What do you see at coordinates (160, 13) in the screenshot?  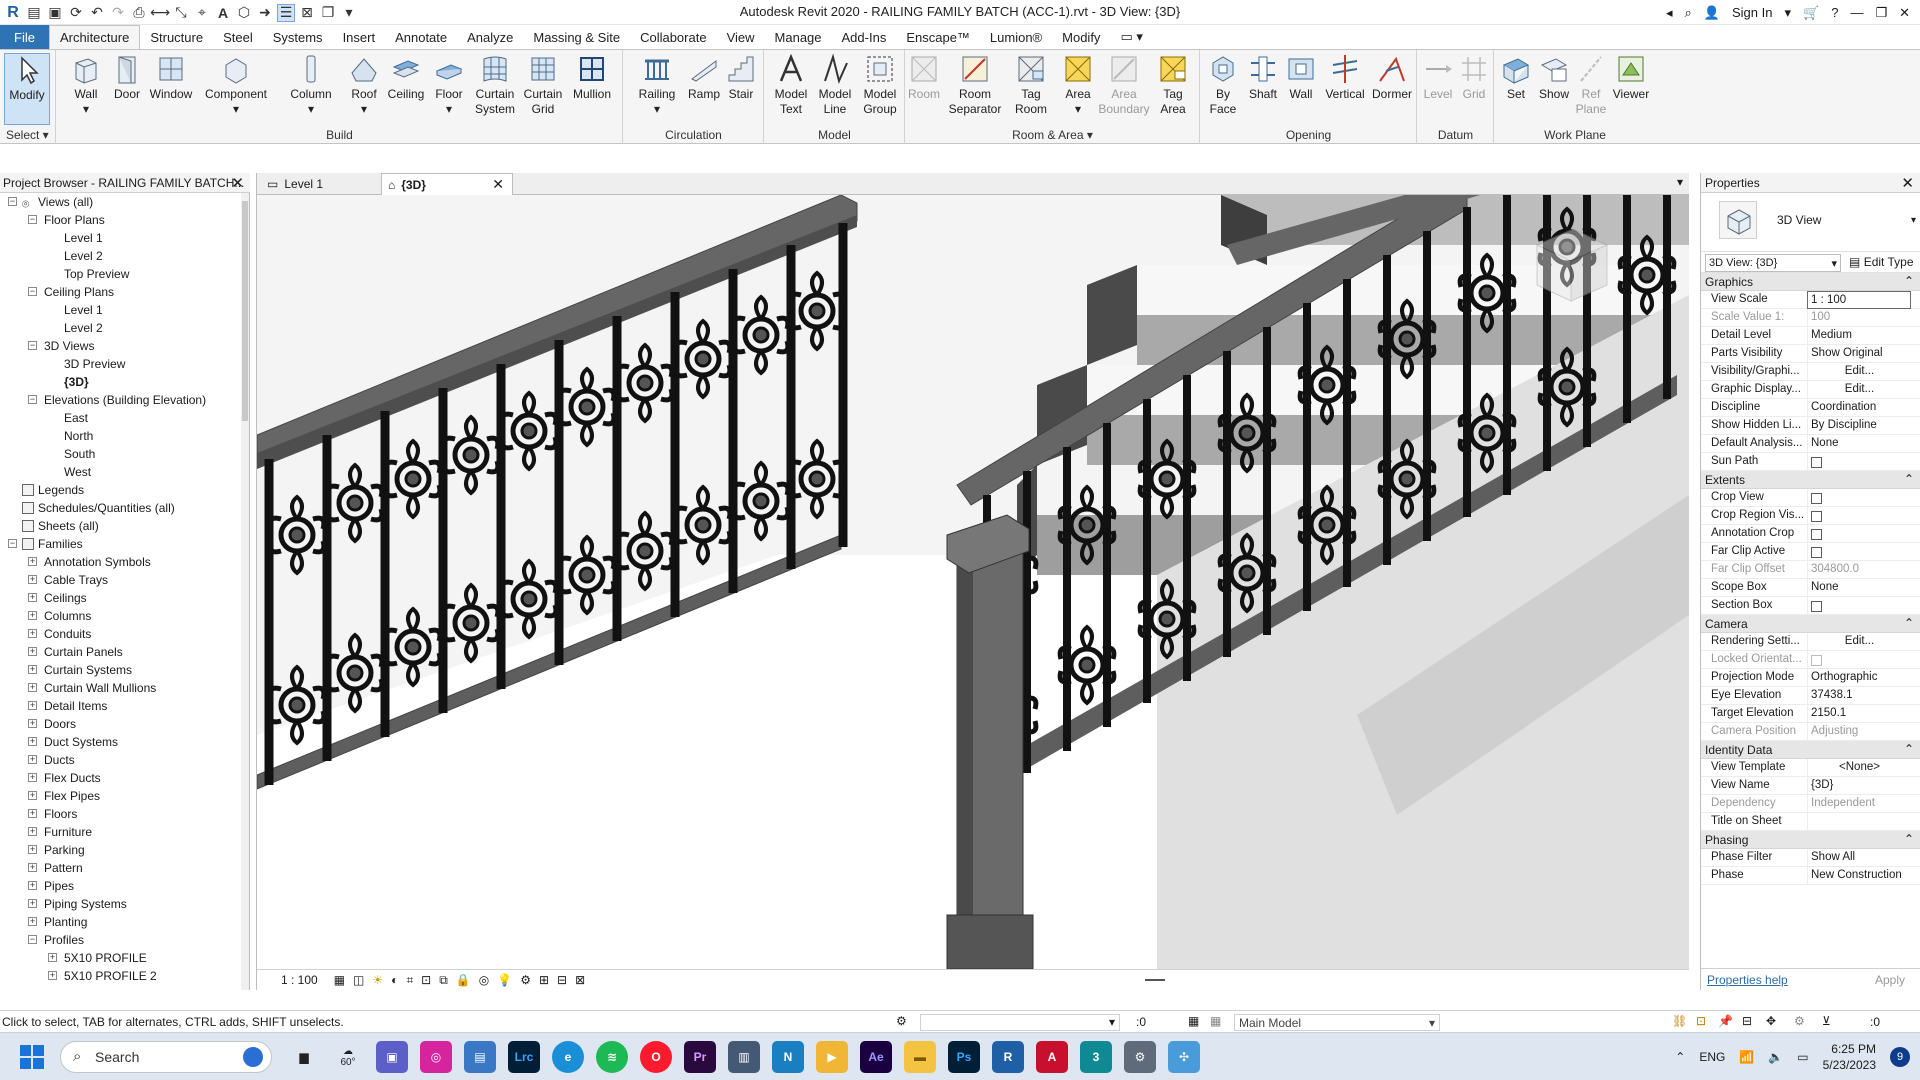 I see `measure-icon: ⟷` at bounding box center [160, 13].